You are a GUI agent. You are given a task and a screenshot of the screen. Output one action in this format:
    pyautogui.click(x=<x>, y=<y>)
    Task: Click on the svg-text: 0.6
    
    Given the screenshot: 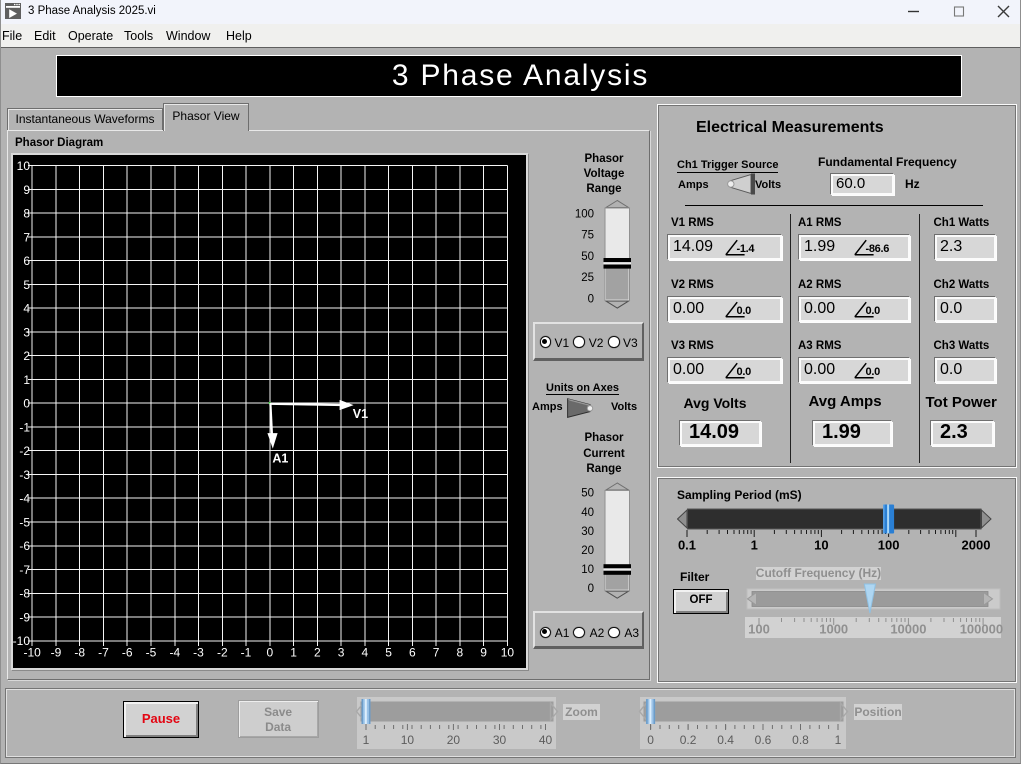 What is the action you would take?
    pyautogui.click(x=763, y=739)
    